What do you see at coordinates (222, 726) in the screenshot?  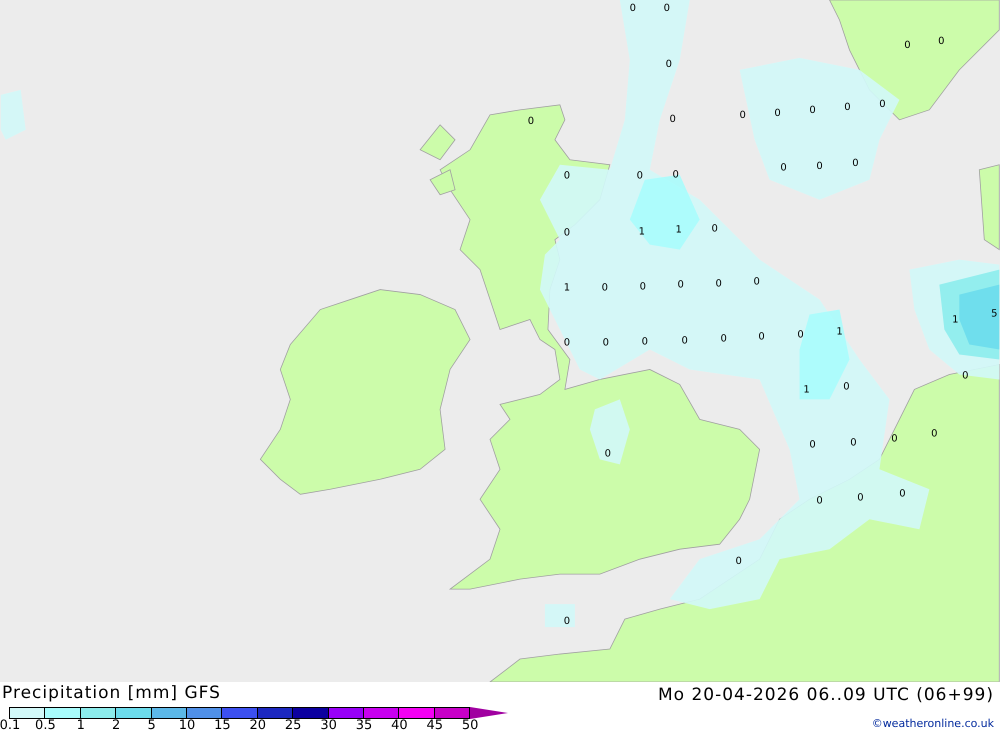 I see `legend-tick-label: 15` at bounding box center [222, 726].